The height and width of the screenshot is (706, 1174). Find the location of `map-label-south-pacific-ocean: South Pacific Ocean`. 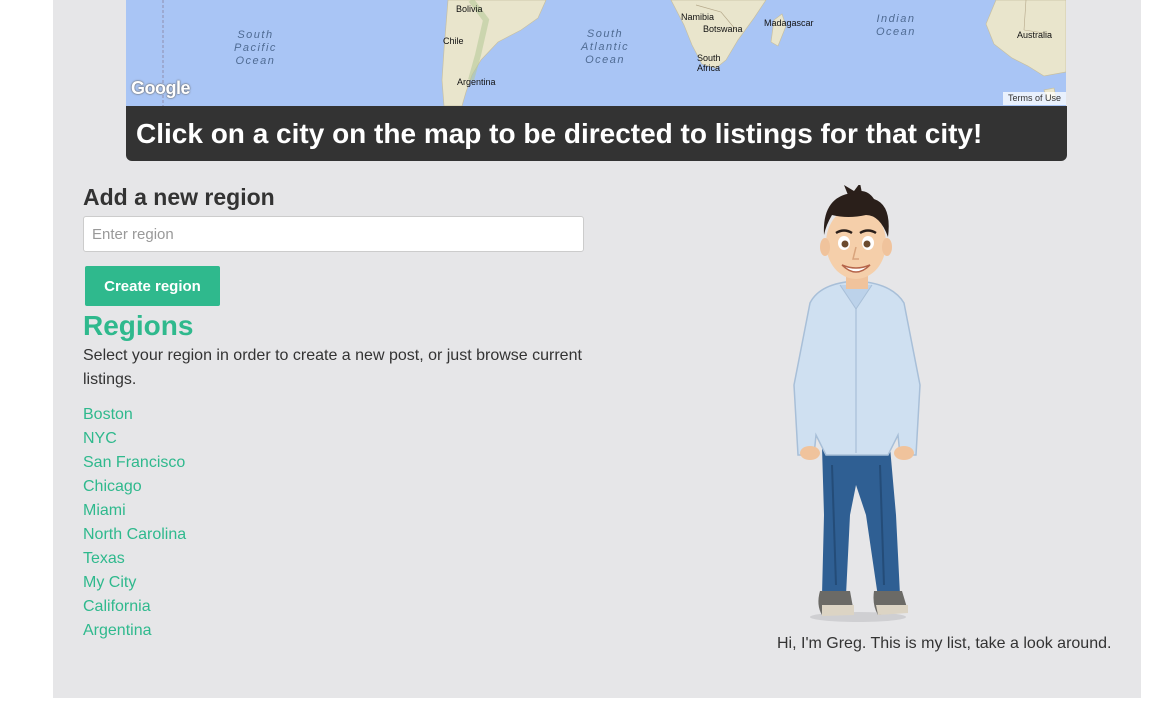

map-label-south-pacific-ocean: South Pacific Ocean is located at coordinates (255, 48).